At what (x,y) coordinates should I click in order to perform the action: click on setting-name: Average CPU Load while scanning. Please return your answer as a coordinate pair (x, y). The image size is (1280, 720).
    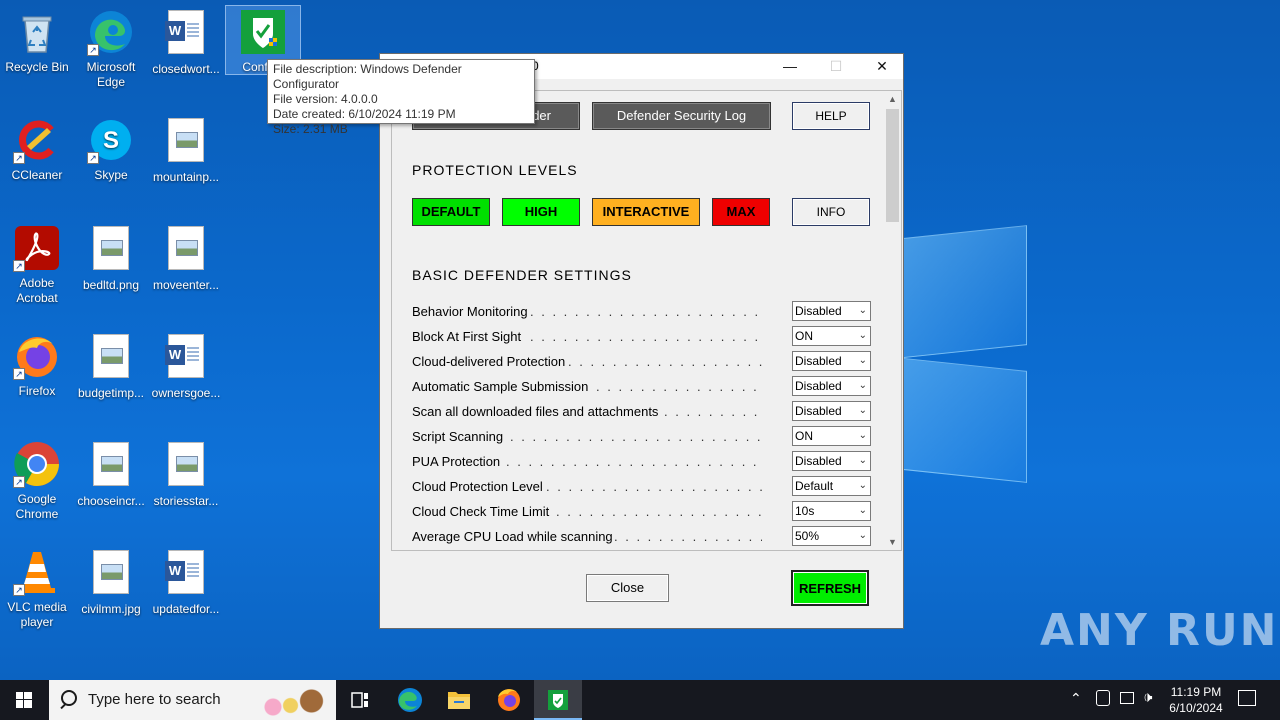
    Looking at the image, I should click on (512, 536).